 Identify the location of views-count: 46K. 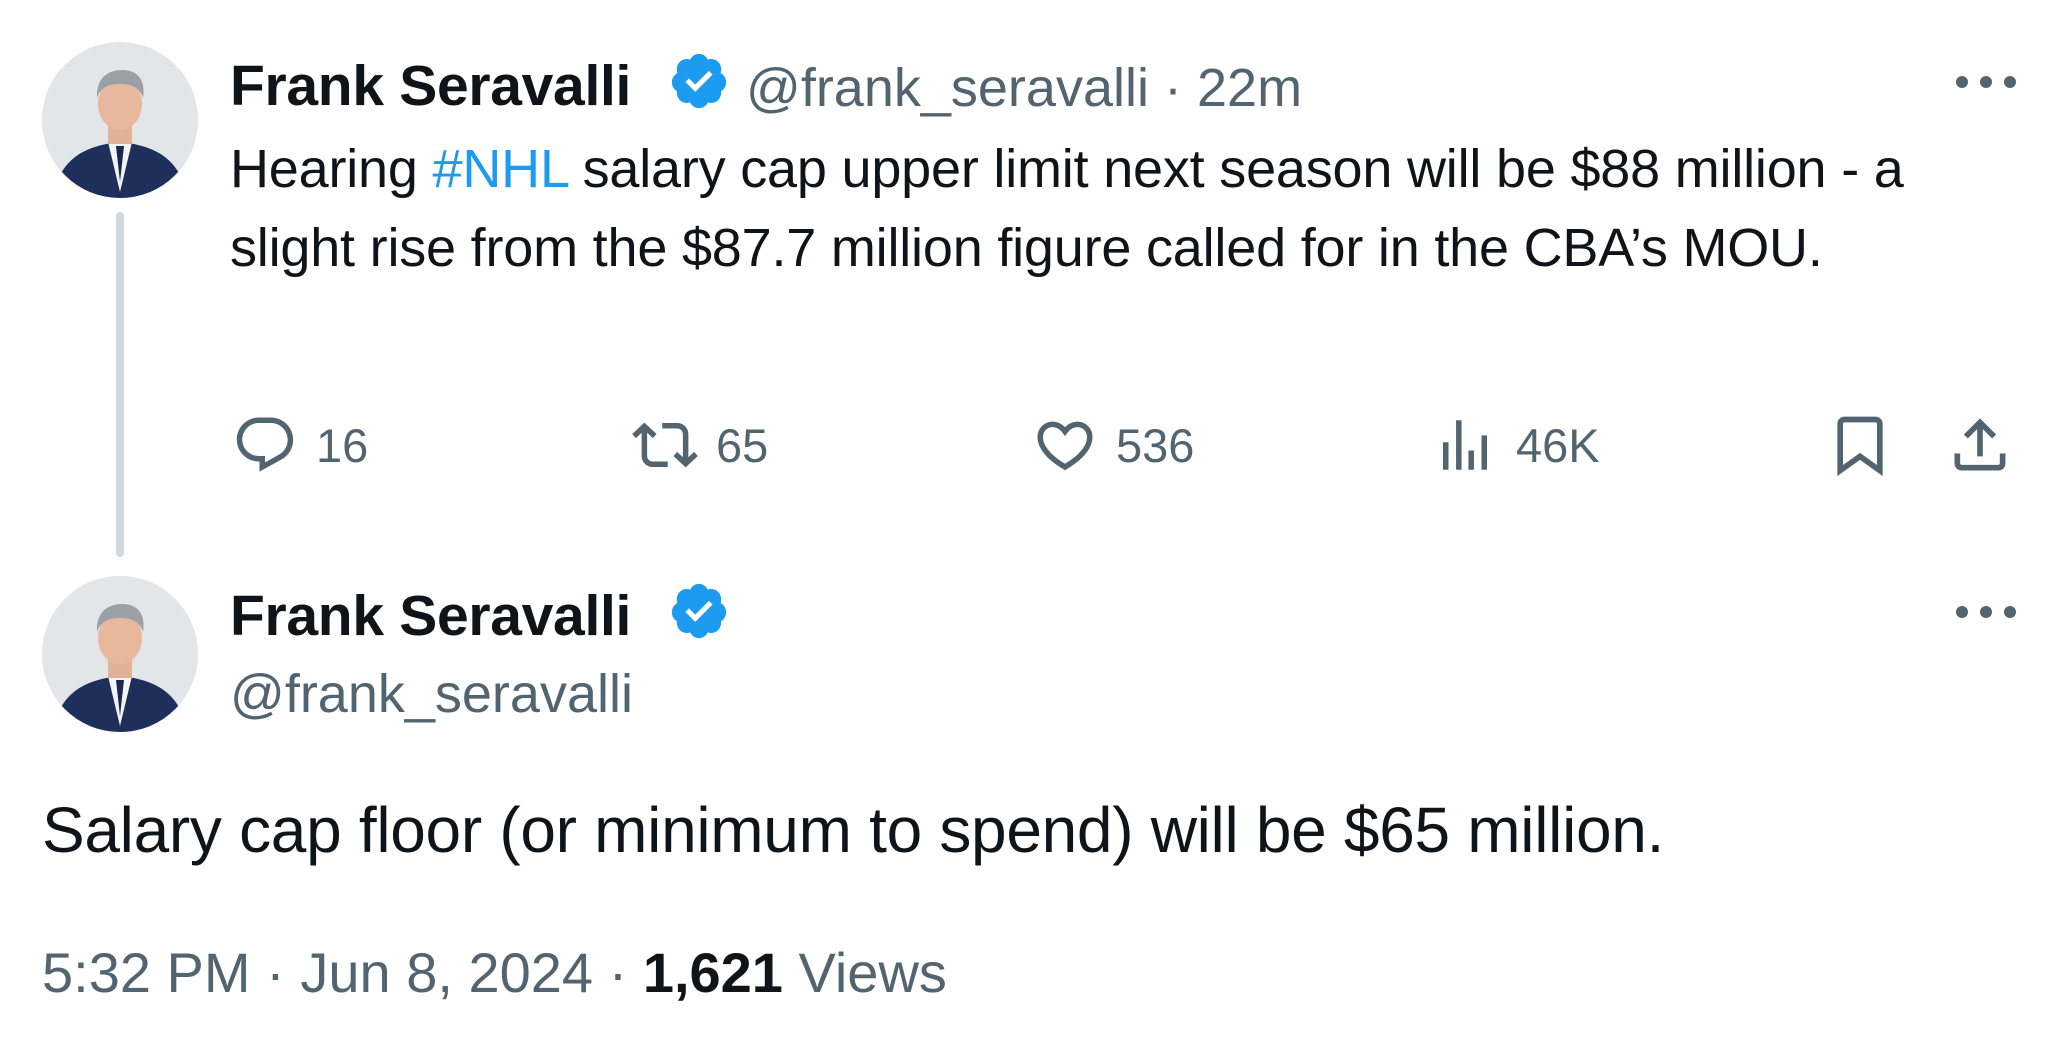
(1558, 445).